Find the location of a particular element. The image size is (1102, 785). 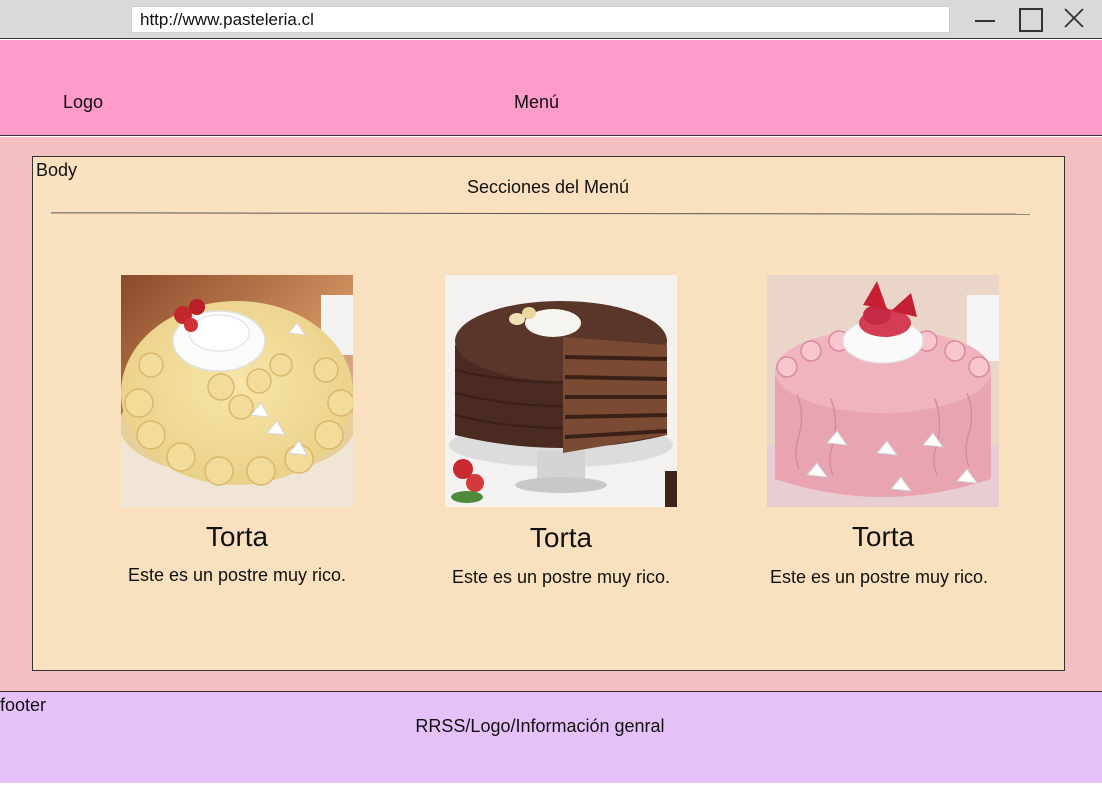

chocolate-layer-cake-image is located at coordinates (561, 391).